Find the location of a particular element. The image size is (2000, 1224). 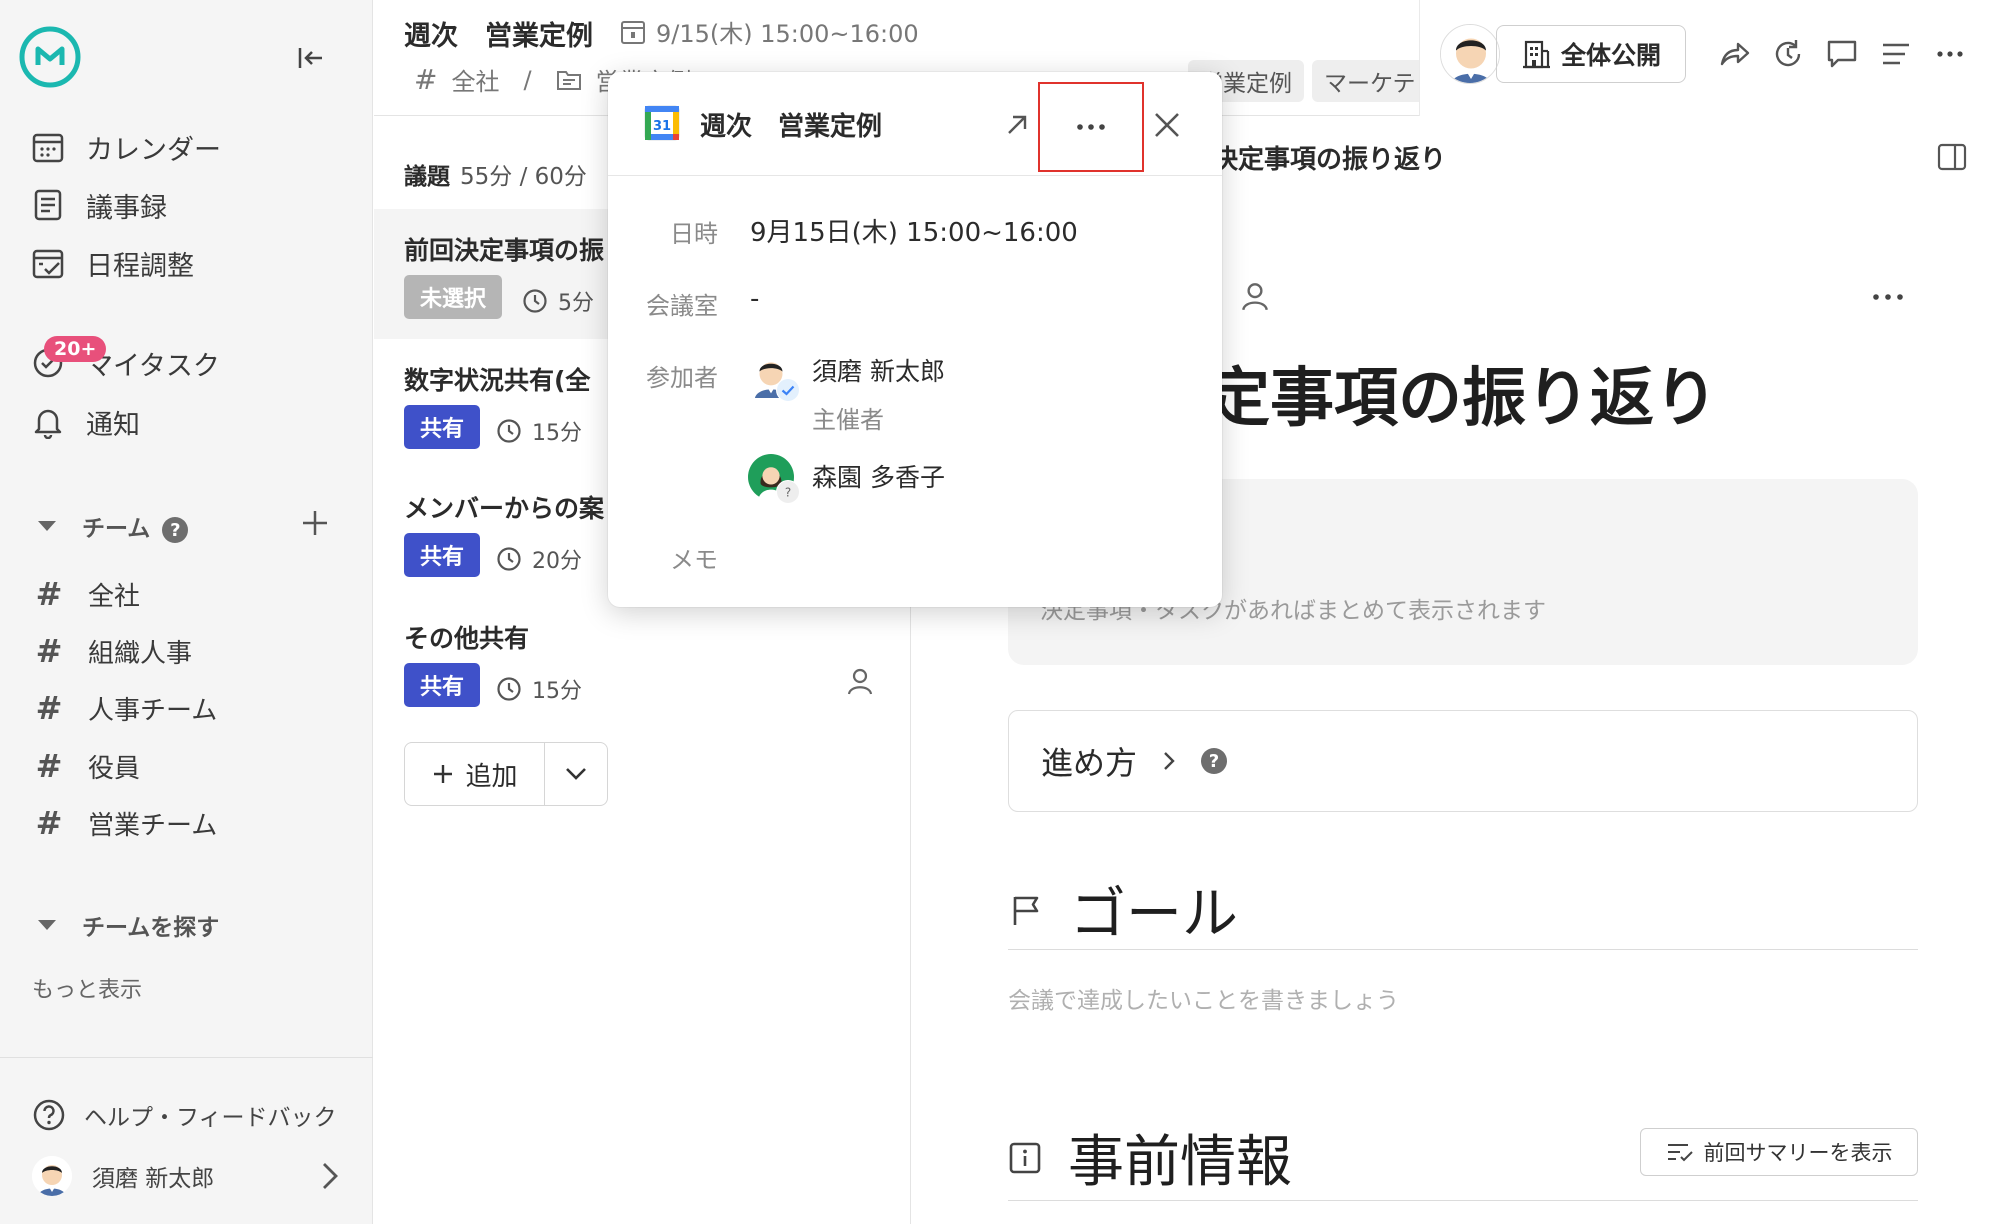

open-external-icon is located at coordinates (1017, 125).